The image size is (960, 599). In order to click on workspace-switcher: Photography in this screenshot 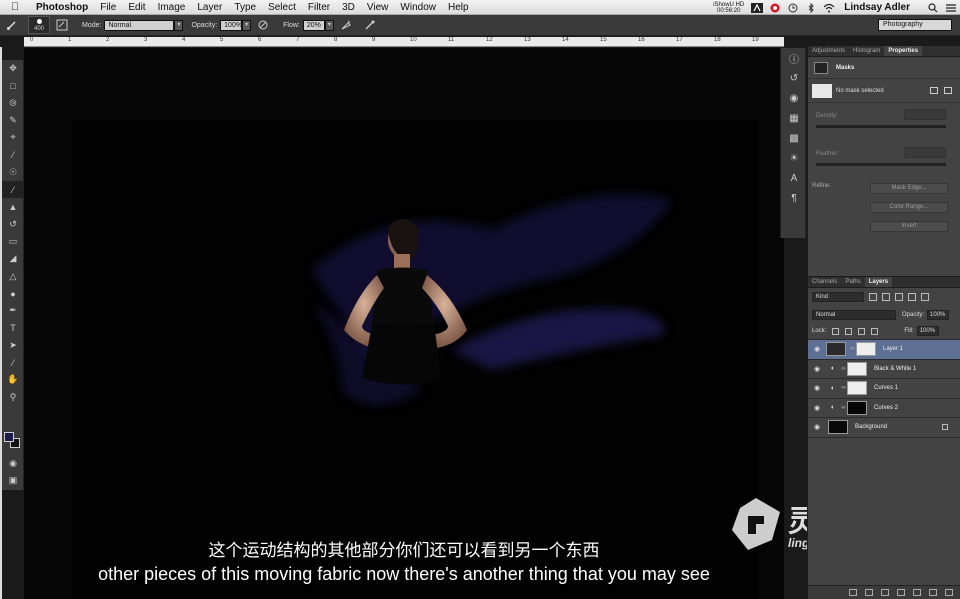, I will do `click(915, 25)`.